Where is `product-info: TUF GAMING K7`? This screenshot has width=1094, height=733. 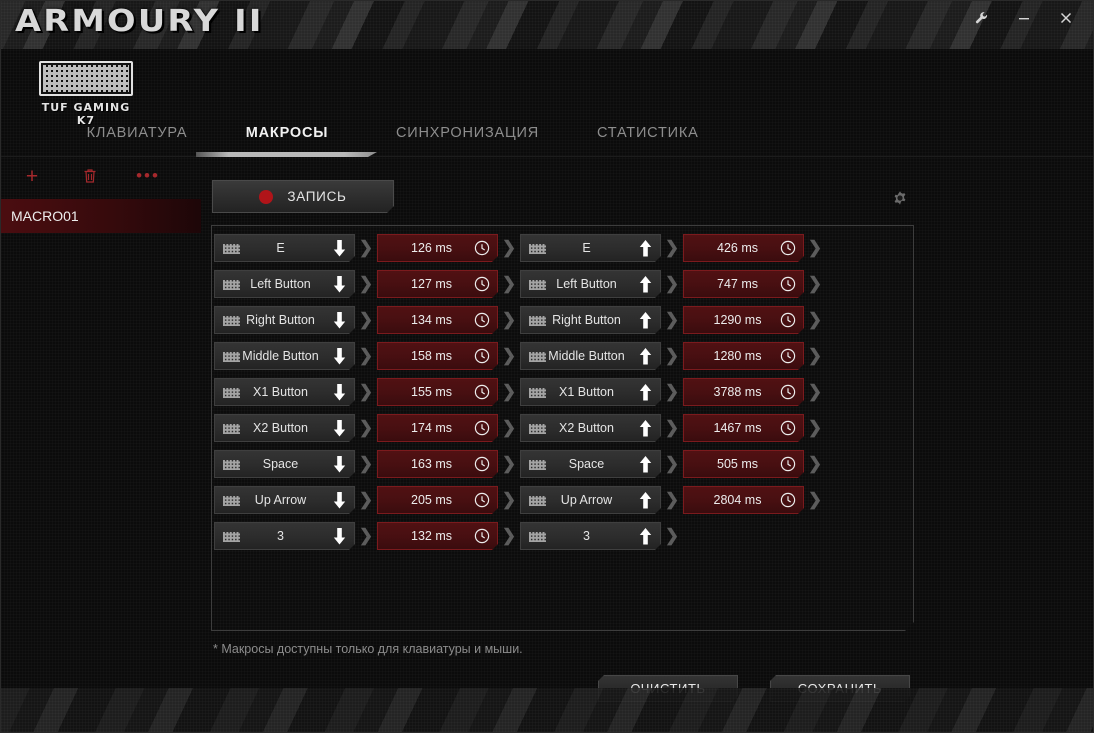
product-info: TUF GAMING K7 is located at coordinates (86, 94).